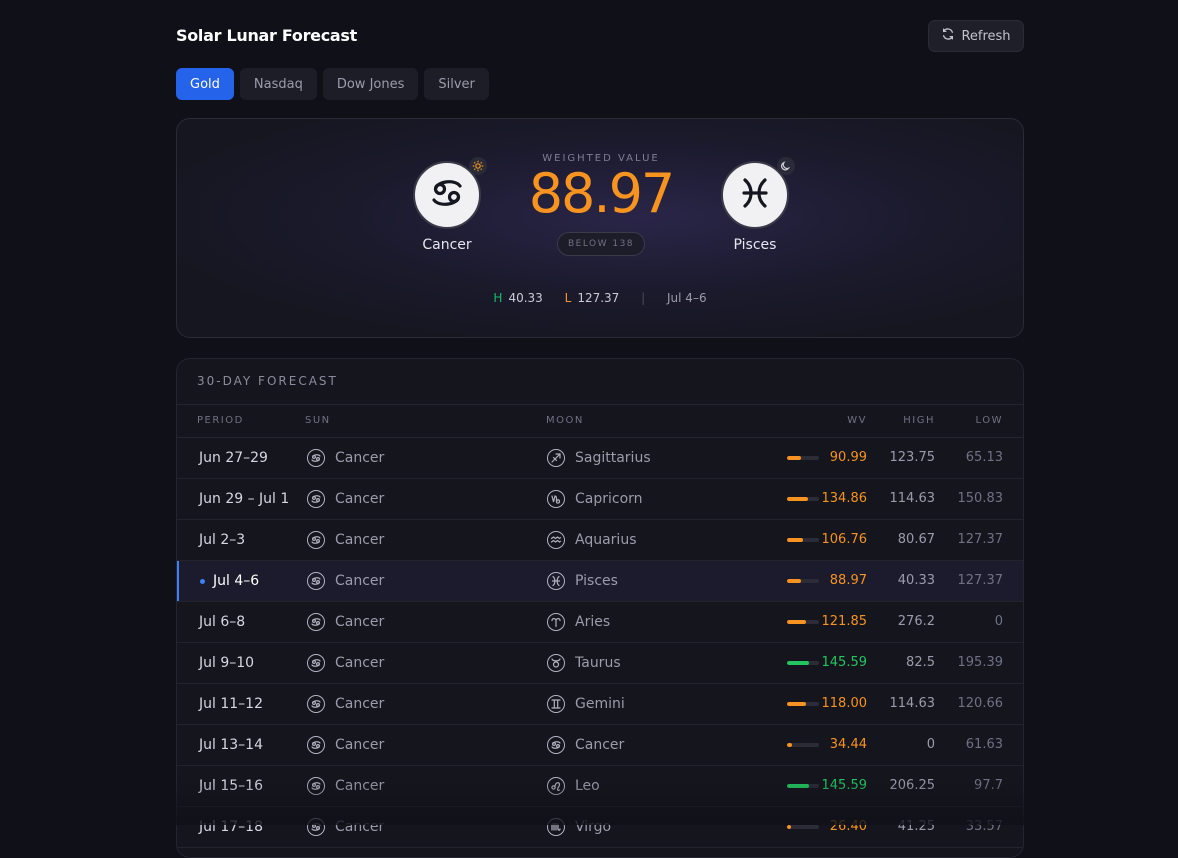 The image size is (1178, 858). I want to click on threshold-badge: BELOW 138, so click(601, 244).